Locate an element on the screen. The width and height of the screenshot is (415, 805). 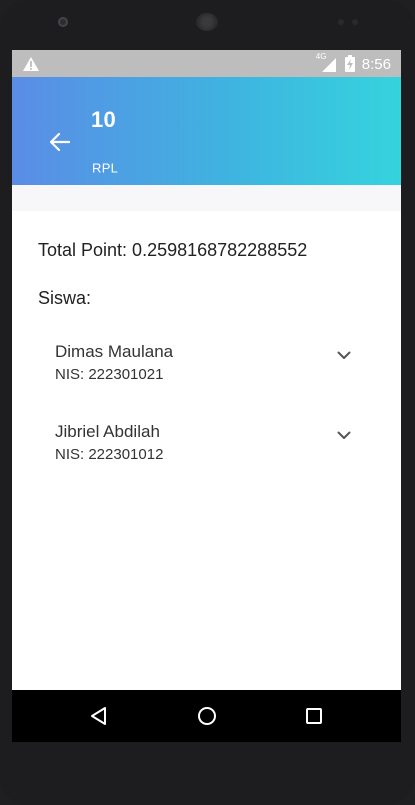
light-sensor is located at coordinates (355, 22).